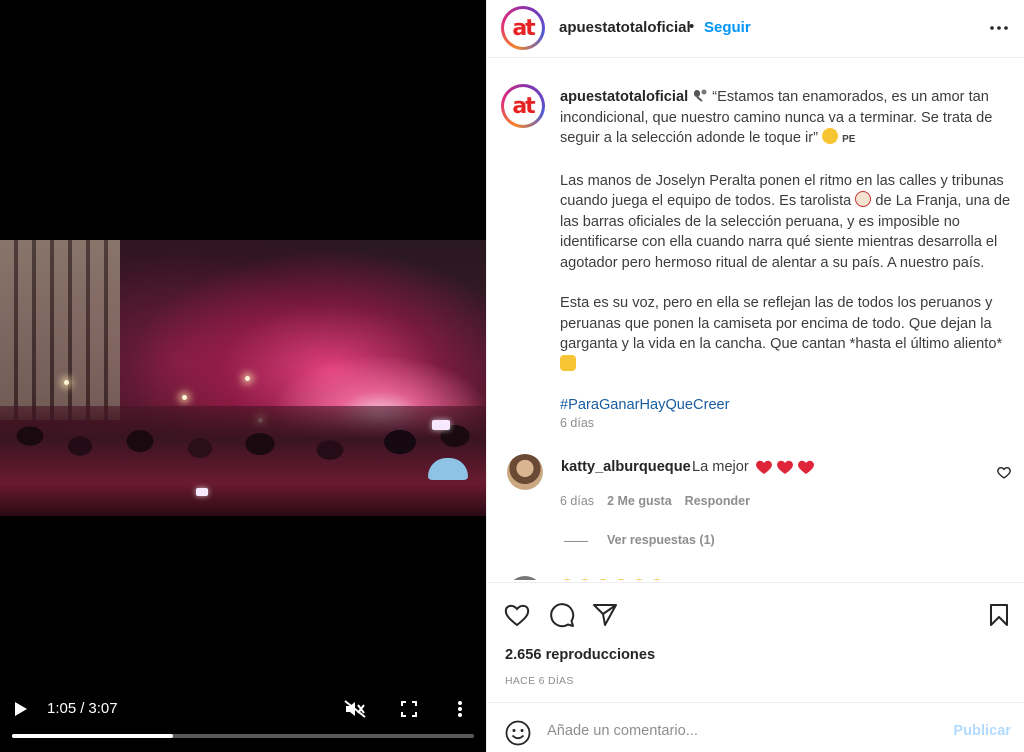  I want to click on play-icon, so click(21, 709).